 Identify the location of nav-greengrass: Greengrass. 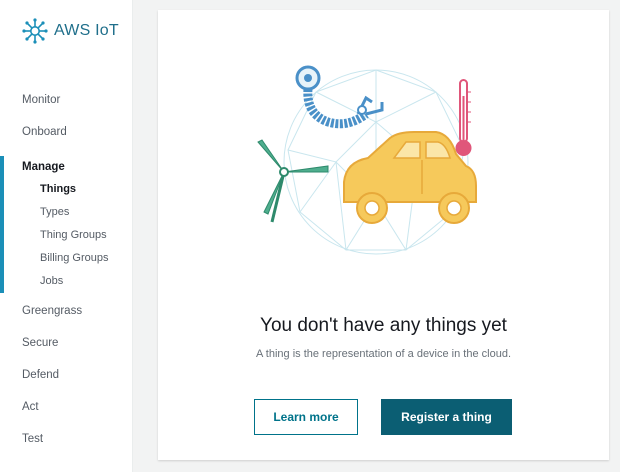
(66, 315).